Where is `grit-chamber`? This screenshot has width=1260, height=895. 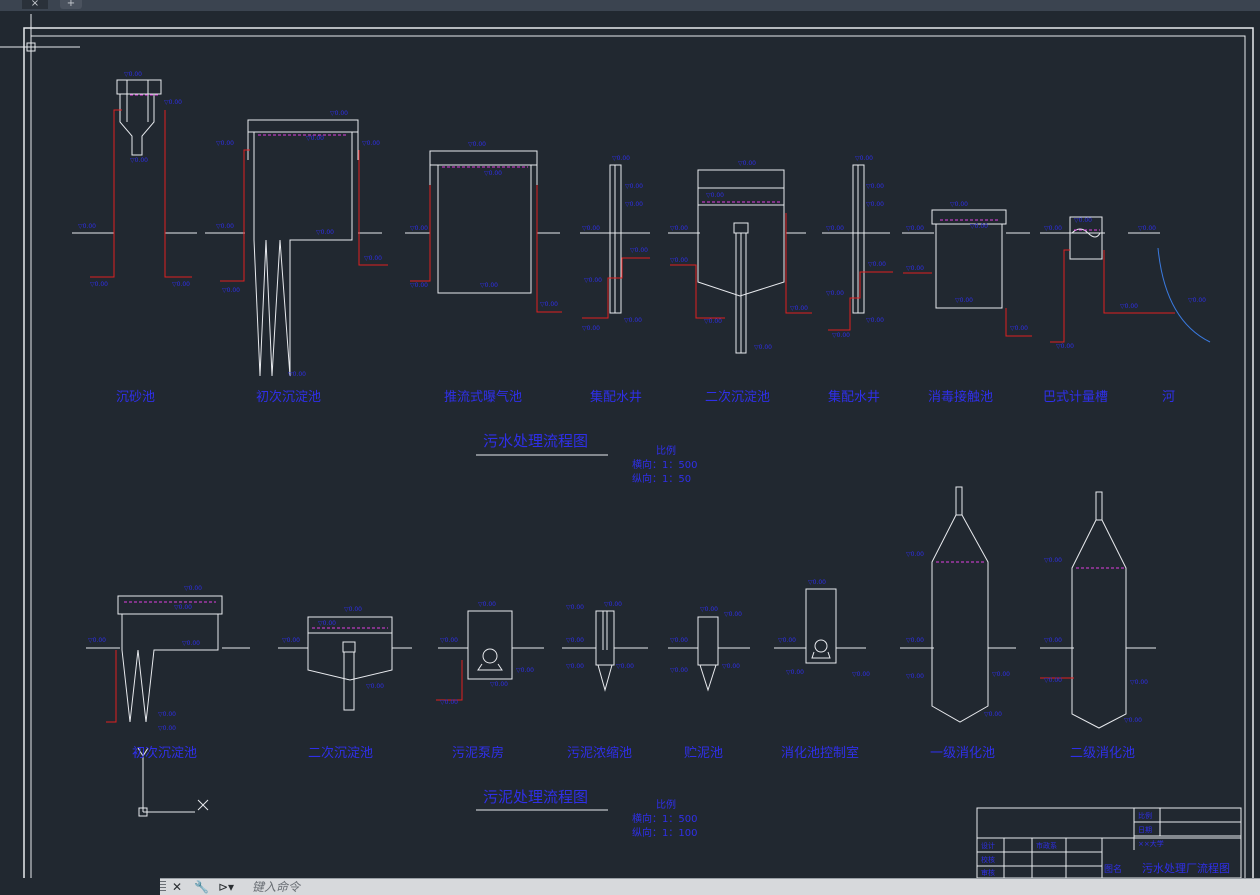
grit-chamber is located at coordinates (139, 117).